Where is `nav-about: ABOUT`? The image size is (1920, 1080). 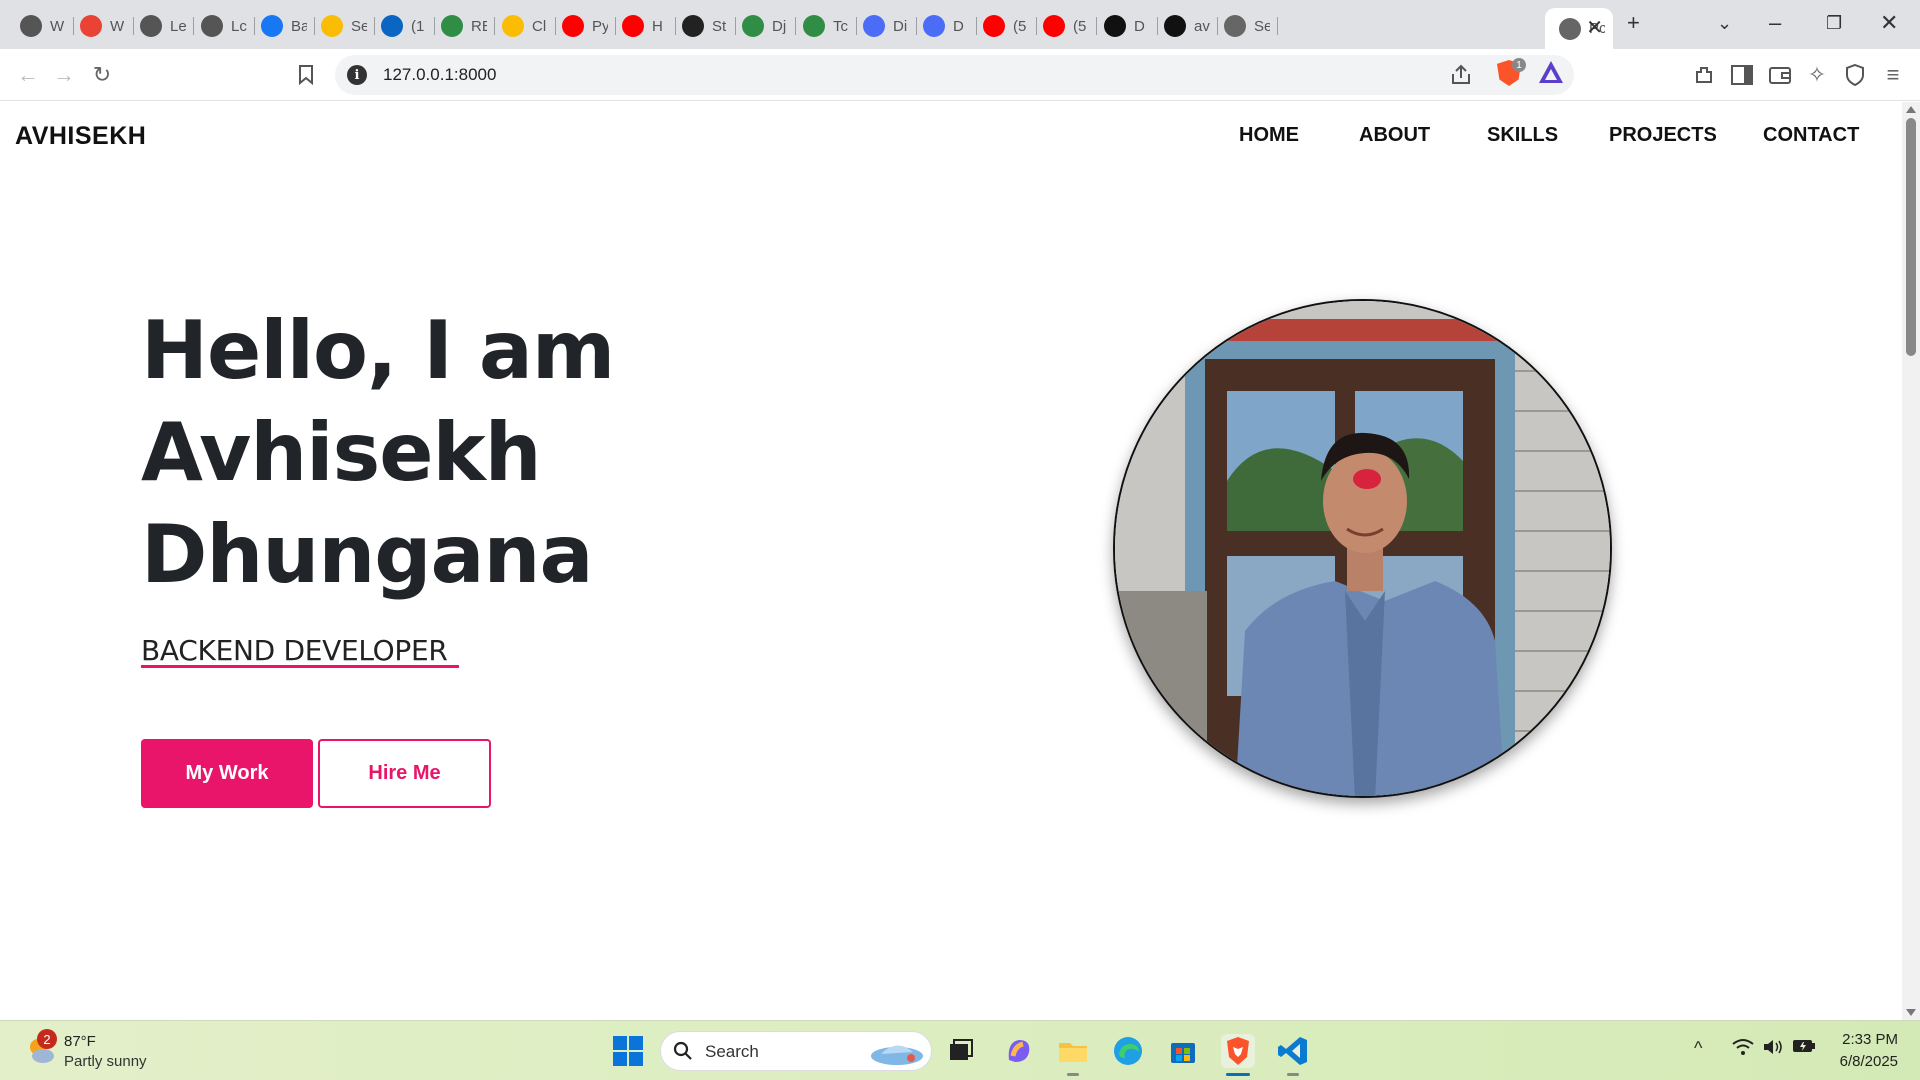
nav-about: ABOUT is located at coordinates (1394, 135).